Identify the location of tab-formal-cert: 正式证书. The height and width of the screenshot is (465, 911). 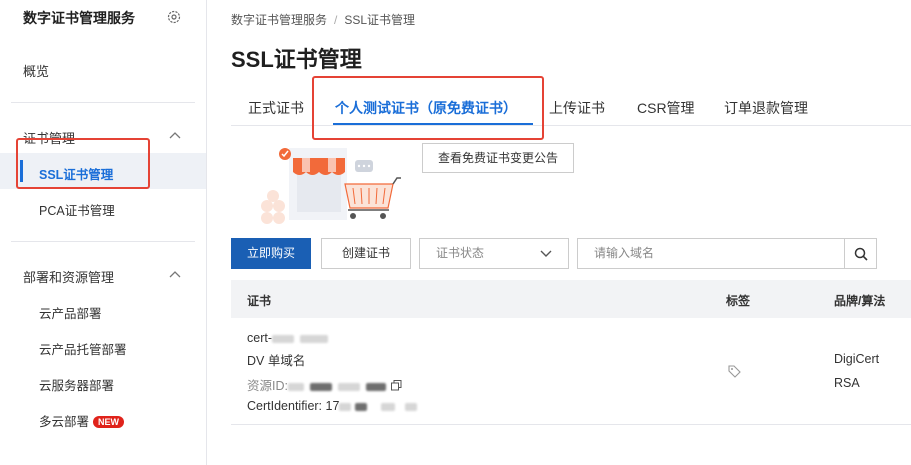
(276, 108).